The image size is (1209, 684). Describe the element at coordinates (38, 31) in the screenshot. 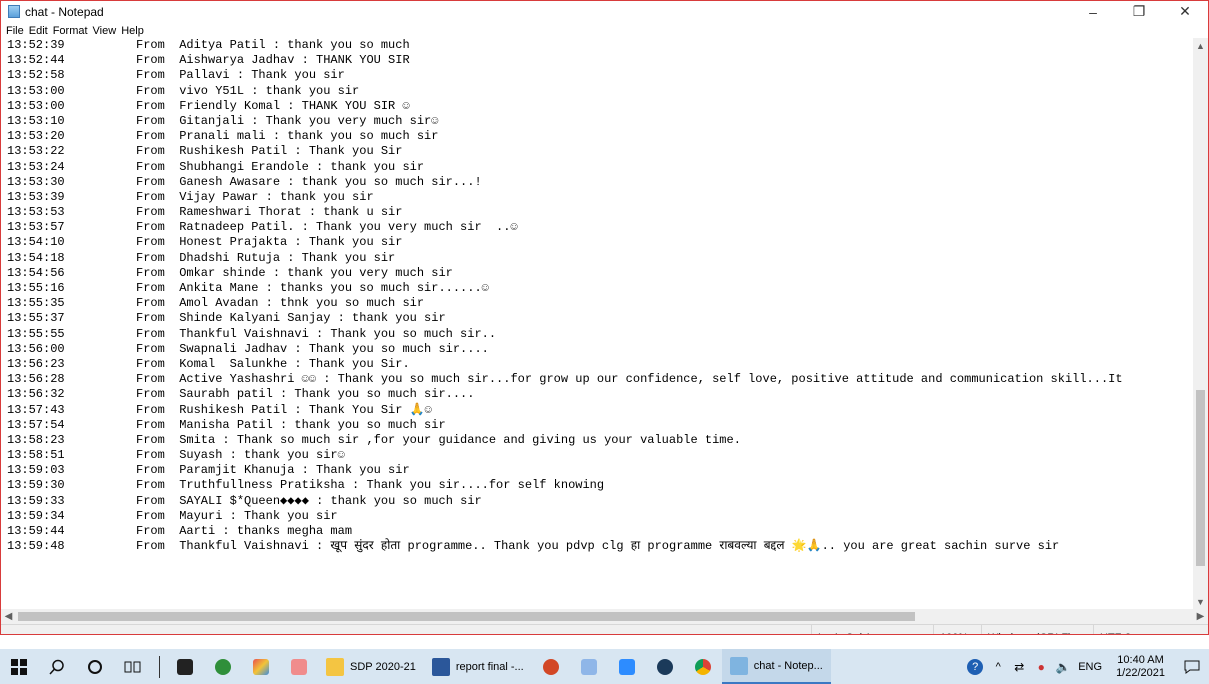

I see `menu-edit: Edit` at that location.